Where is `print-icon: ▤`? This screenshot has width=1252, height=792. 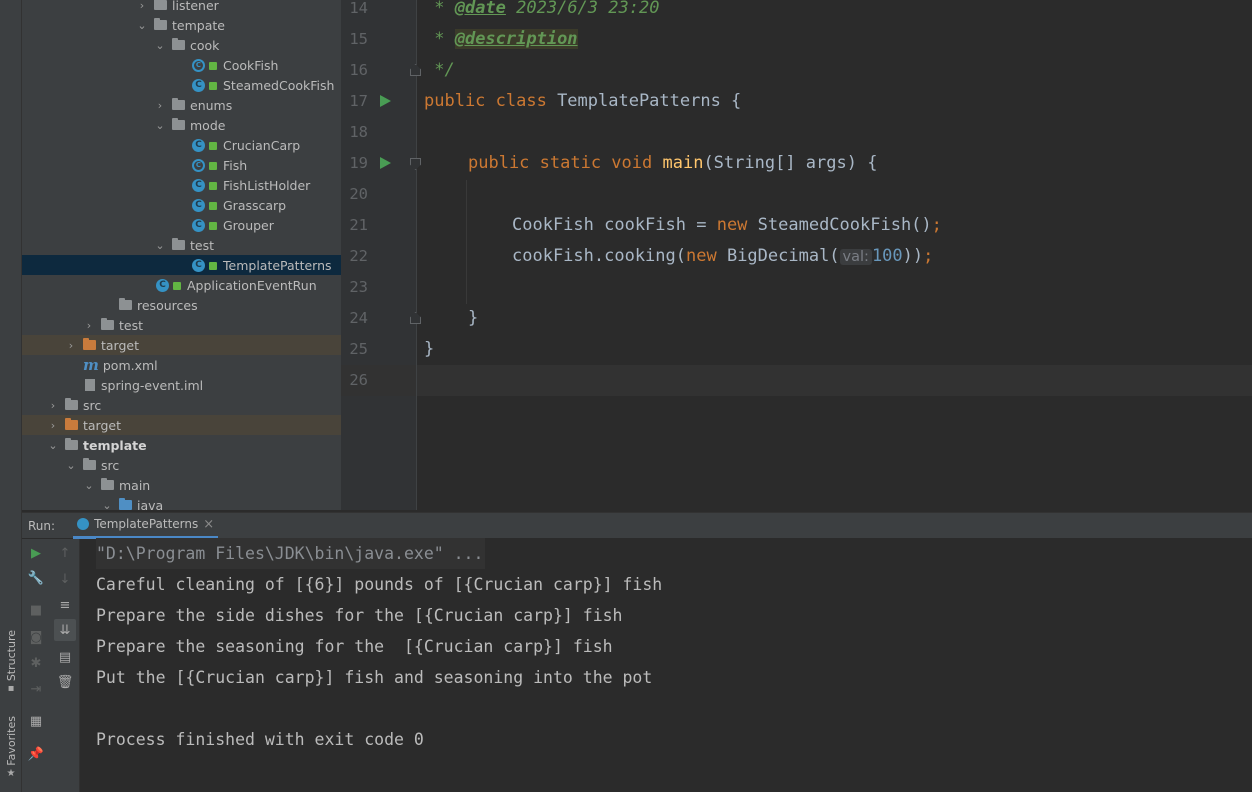 print-icon: ▤ is located at coordinates (65, 657).